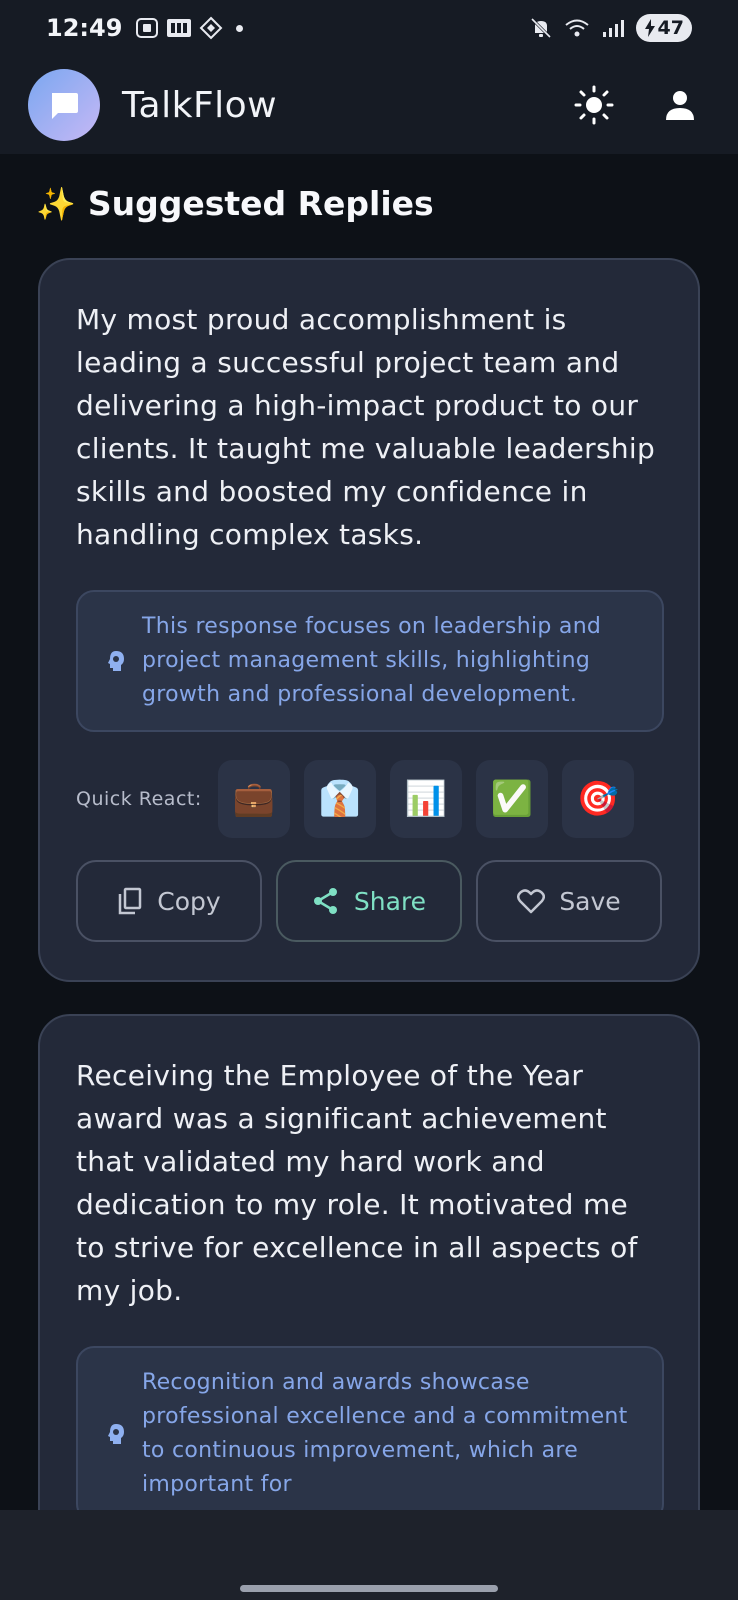 The height and width of the screenshot is (1600, 738). I want to click on status-time: 12:49, so click(84, 28).